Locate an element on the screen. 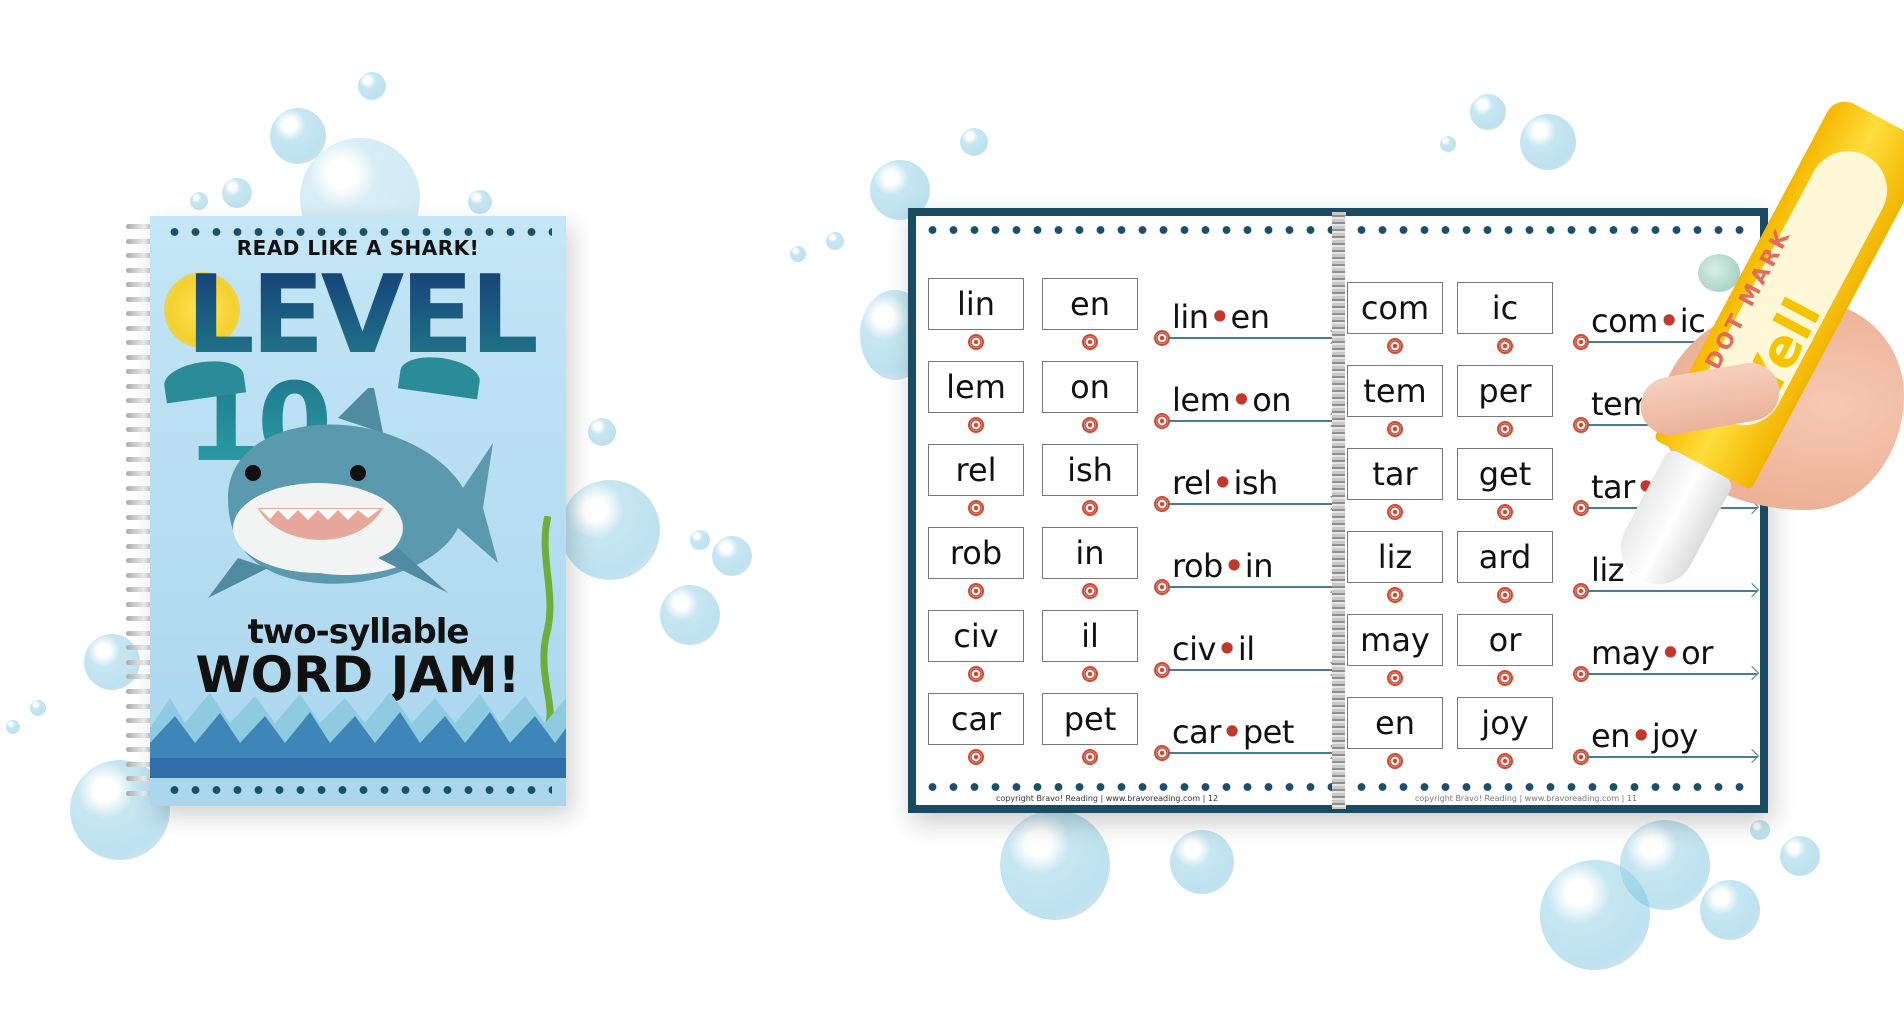 The width and height of the screenshot is (1904, 1010). syllable-tile: or is located at coordinates (1505, 640).